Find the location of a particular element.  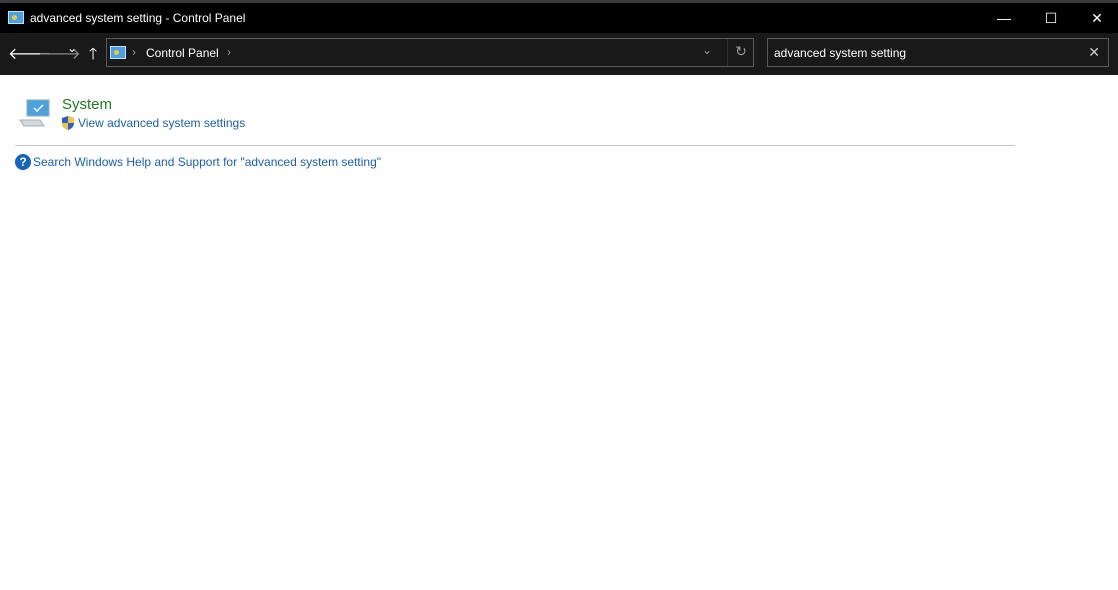

window-title: advanced system setting - Control Panel is located at coordinates (138, 18).